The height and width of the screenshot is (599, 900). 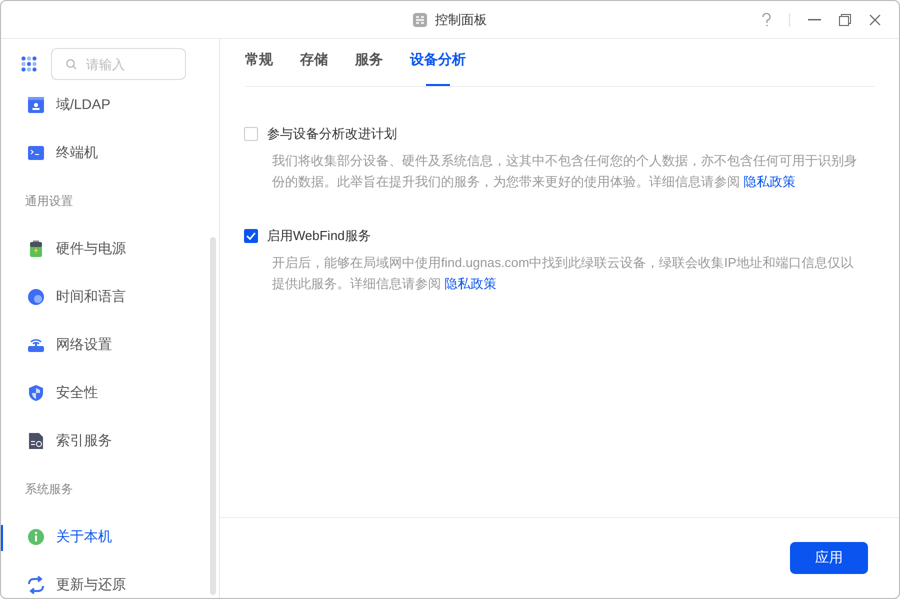 I want to click on file-search-icon, so click(x=36, y=441).